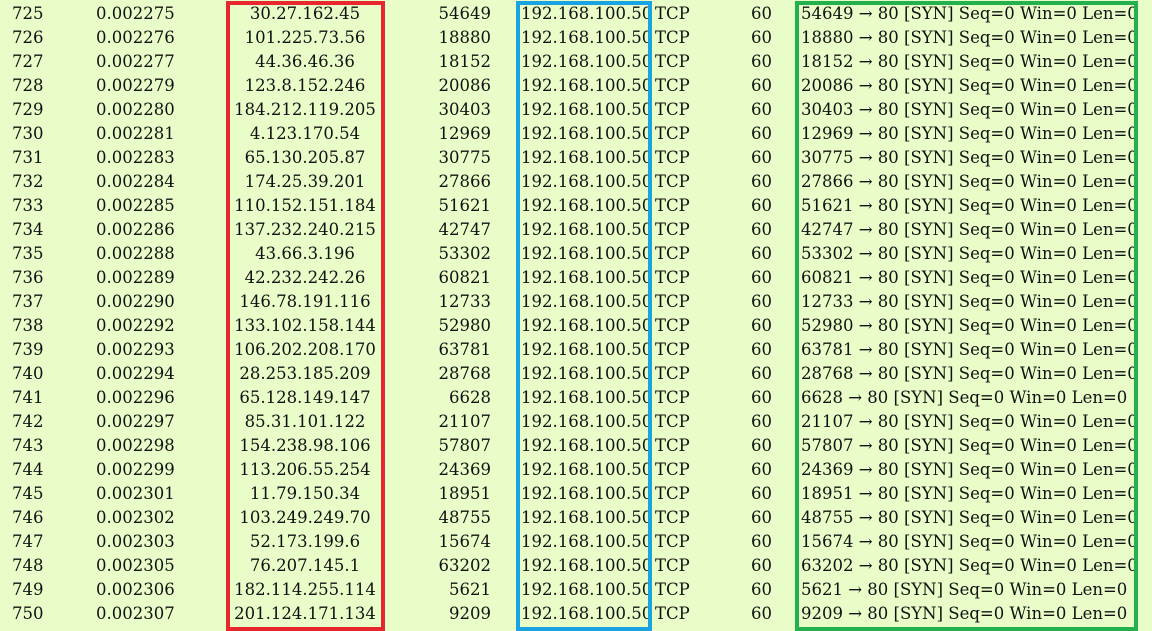 The height and width of the screenshot is (631, 1152). Describe the element at coordinates (28, 325) in the screenshot. I see `packet-number: 738` at that location.